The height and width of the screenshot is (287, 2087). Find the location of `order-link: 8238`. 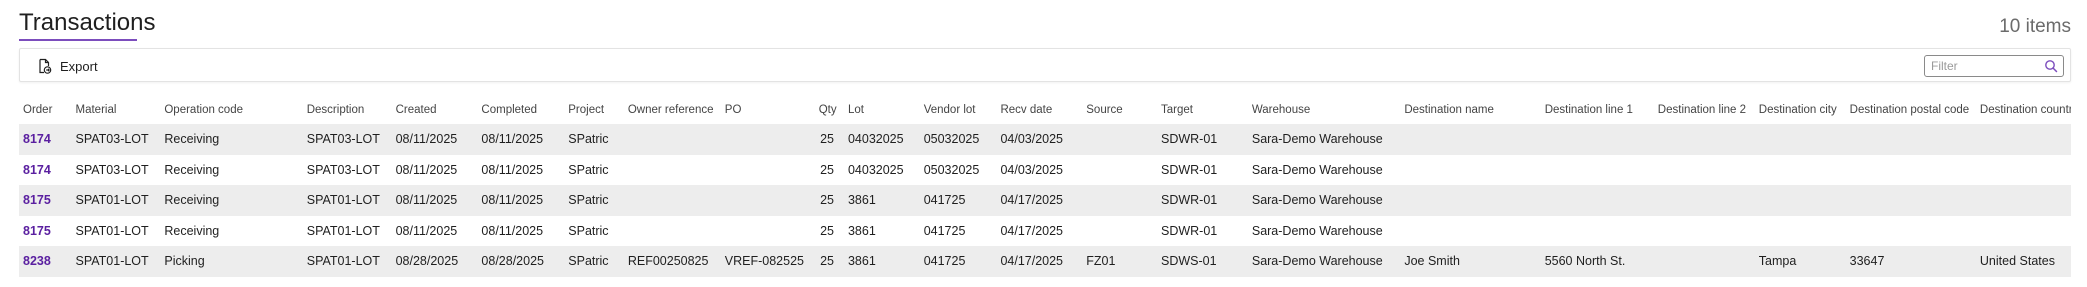

order-link: 8238 is located at coordinates (45, 261).